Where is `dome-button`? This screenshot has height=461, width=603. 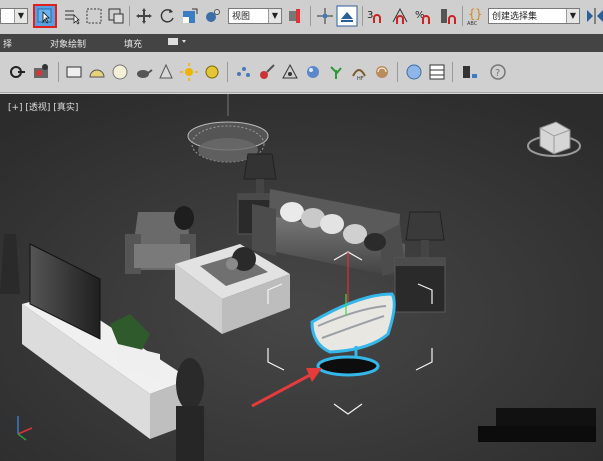 dome-button is located at coordinates (97, 72).